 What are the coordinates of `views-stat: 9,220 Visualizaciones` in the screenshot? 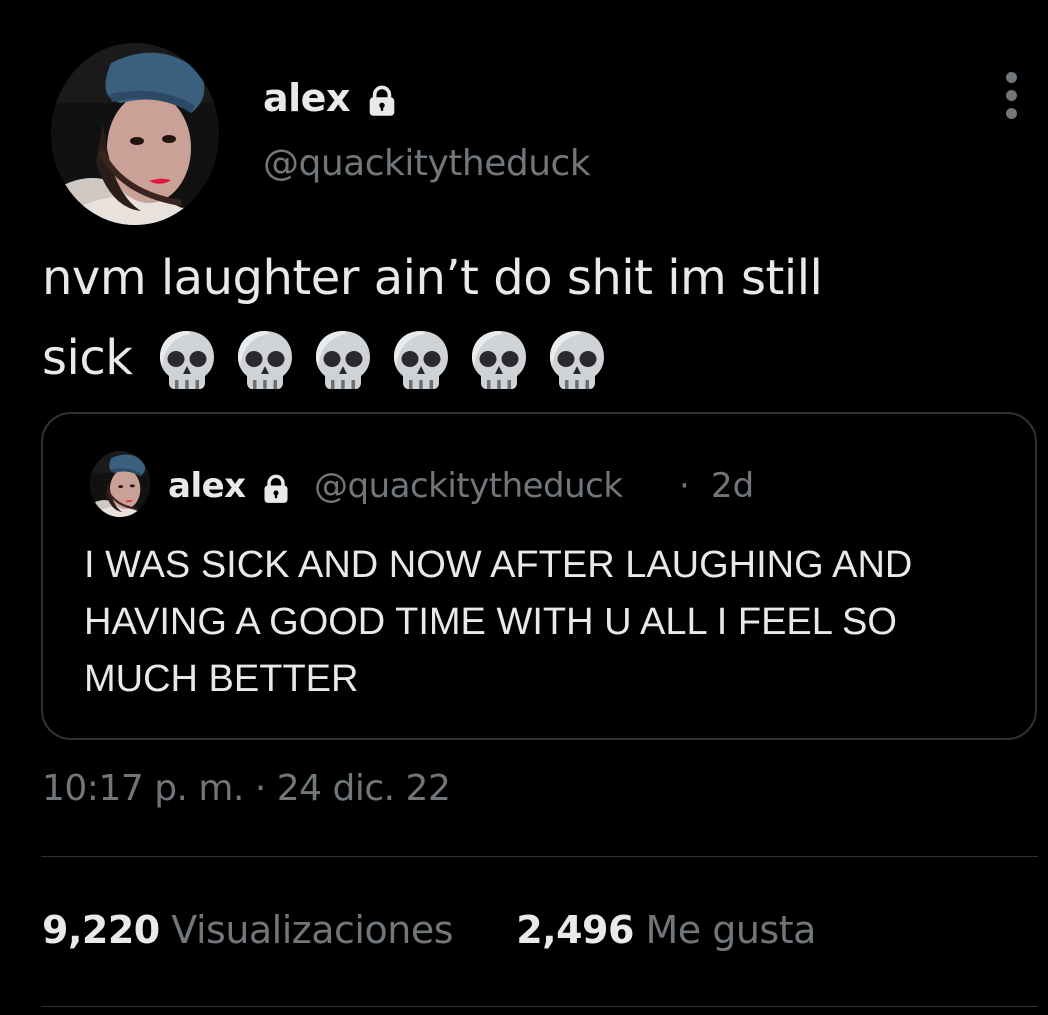 It's located at (253, 930).